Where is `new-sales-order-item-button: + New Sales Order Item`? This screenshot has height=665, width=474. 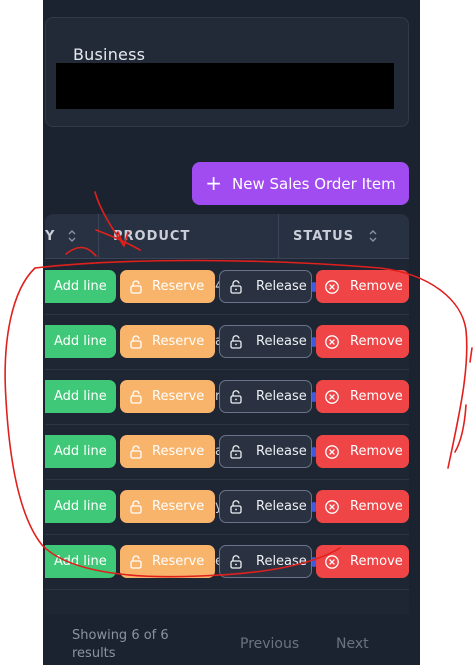 new-sales-order-item-button: + New Sales Order Item is located at coordinates (300, 183).